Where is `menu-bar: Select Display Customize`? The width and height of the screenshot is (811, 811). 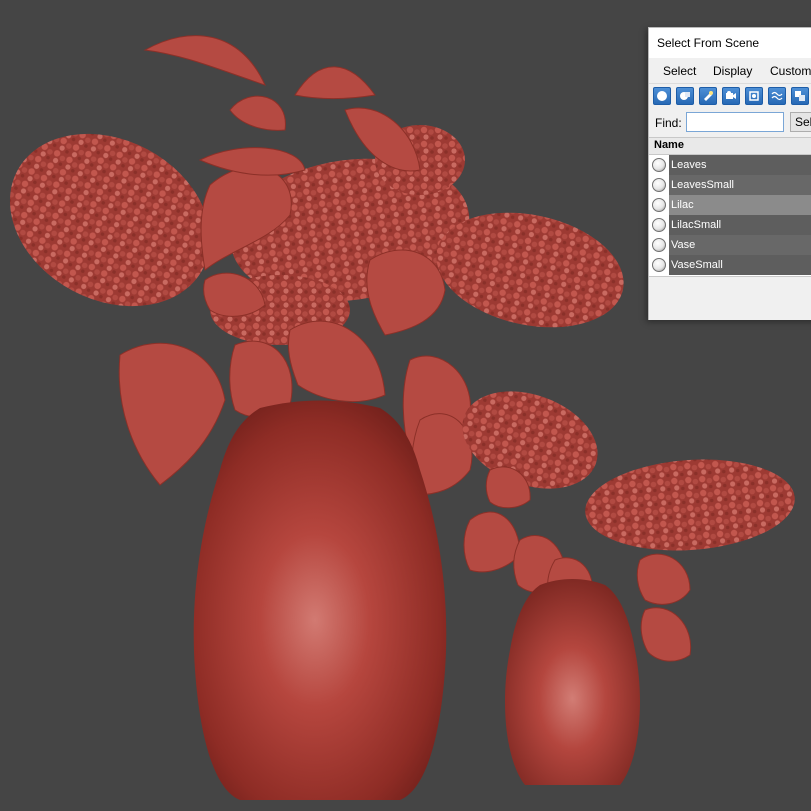
menu-bar: Select Display Customize is located at coordinates (730, 71).